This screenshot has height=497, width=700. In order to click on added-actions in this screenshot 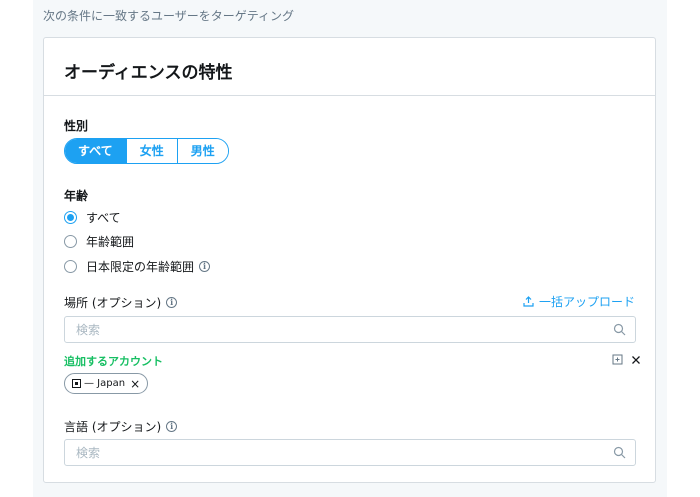, I will do `click(626, 359)`.